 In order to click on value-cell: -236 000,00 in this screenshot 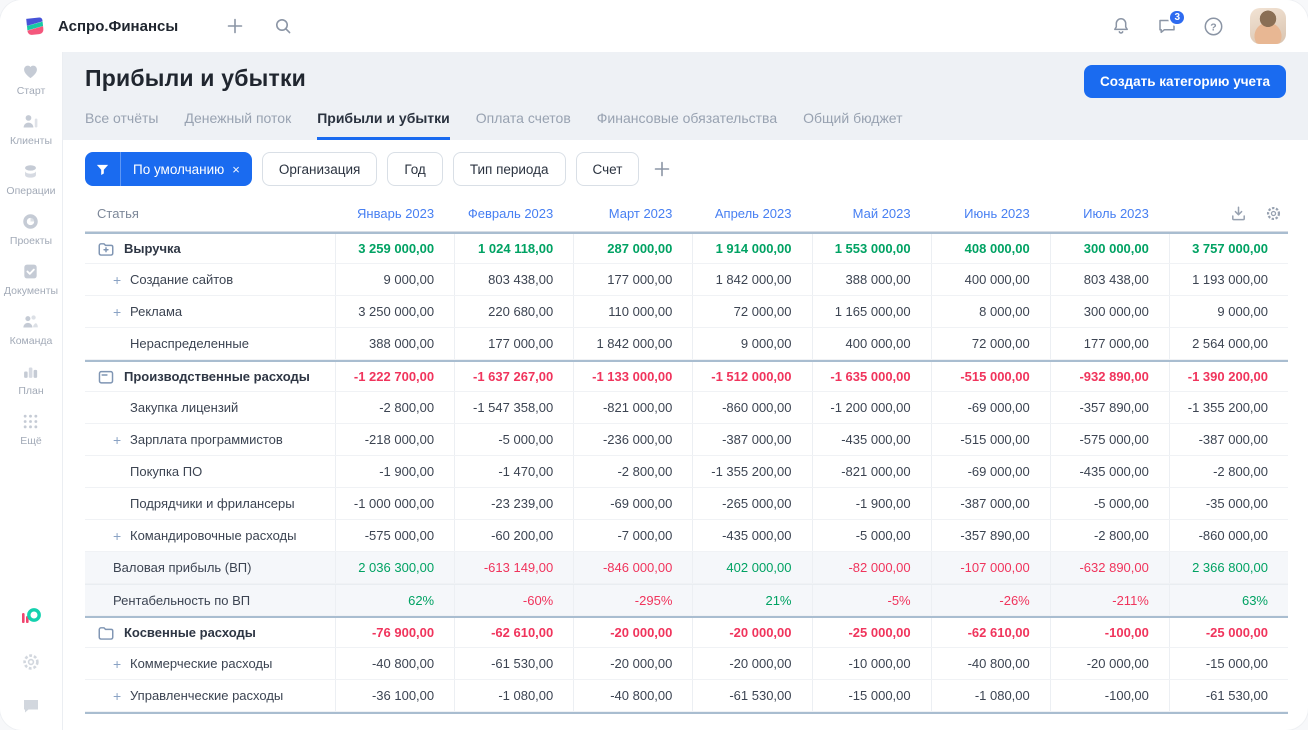, I will do `click(632, 439)`.